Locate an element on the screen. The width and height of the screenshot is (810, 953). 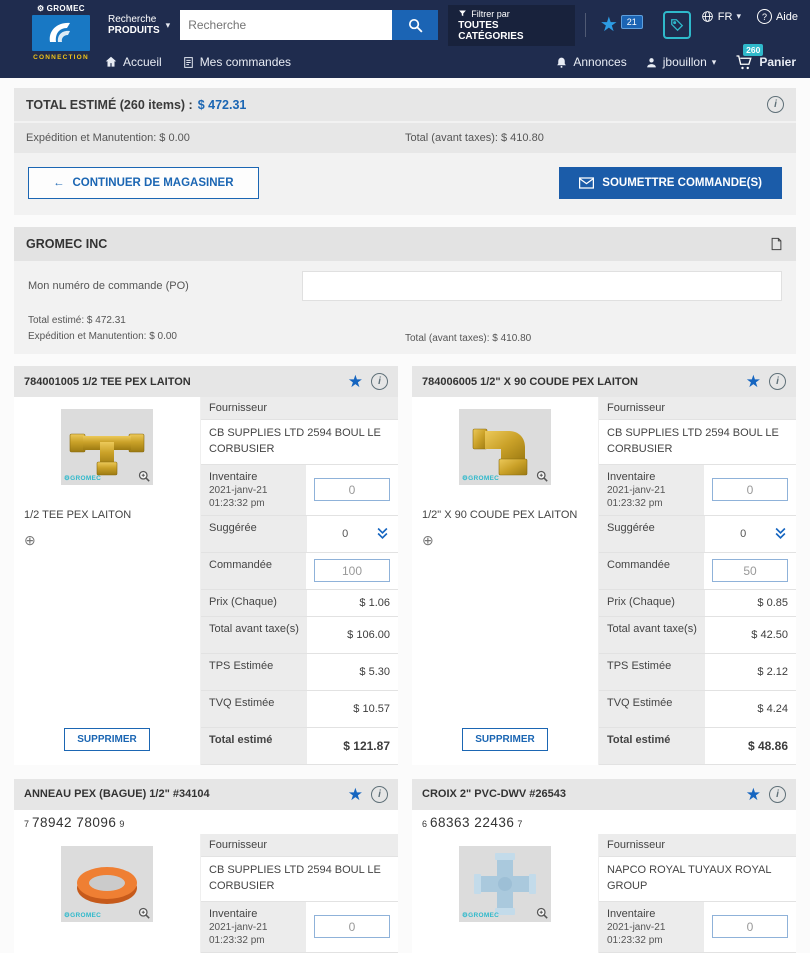
user-name: jbouillon is located at coordinates (684, 62).